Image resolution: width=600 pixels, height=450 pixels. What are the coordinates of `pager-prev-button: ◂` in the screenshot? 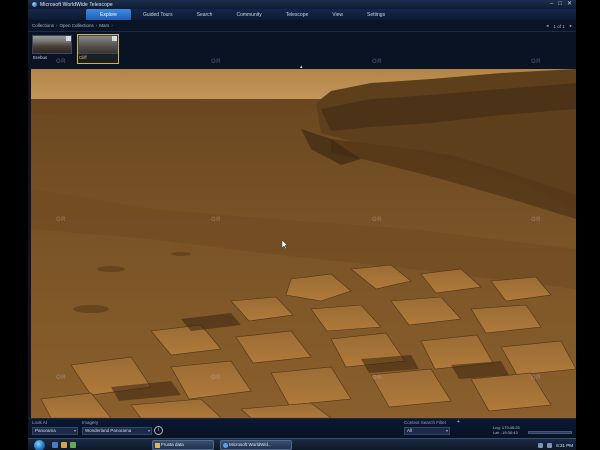 It's located at (547, 26).